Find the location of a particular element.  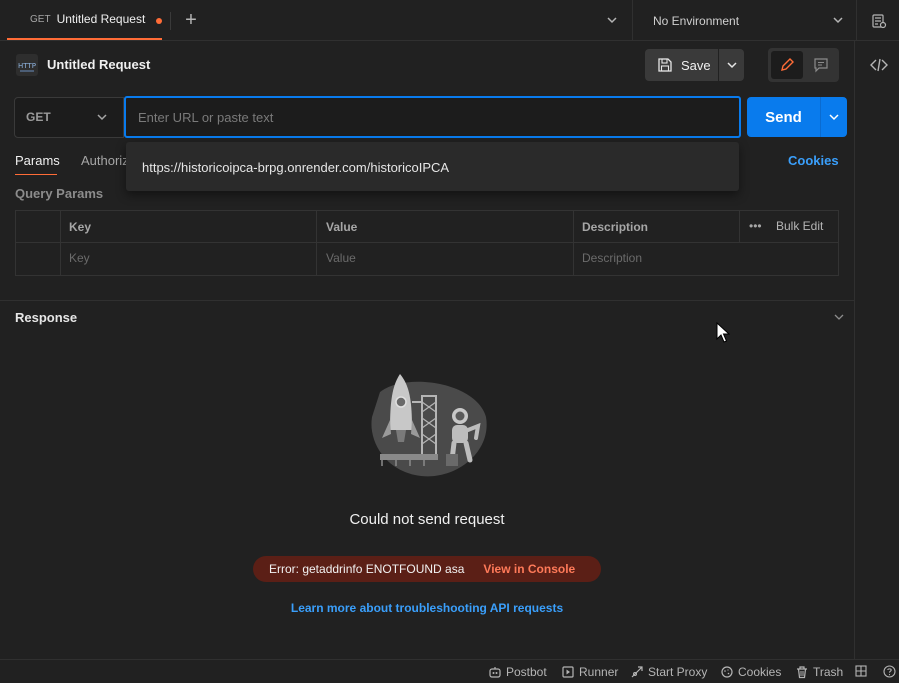

rocket-astronaut-illustration is located at coordinates (427, 427).